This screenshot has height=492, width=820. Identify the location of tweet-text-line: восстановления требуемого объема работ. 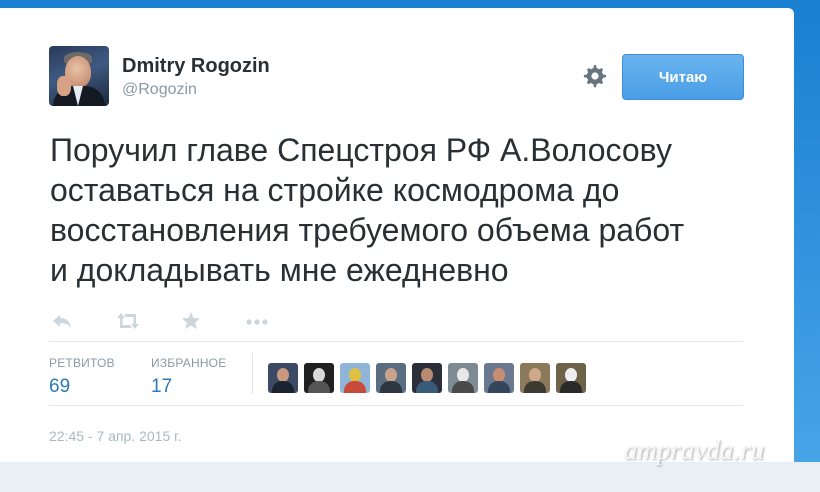
(367, 230).